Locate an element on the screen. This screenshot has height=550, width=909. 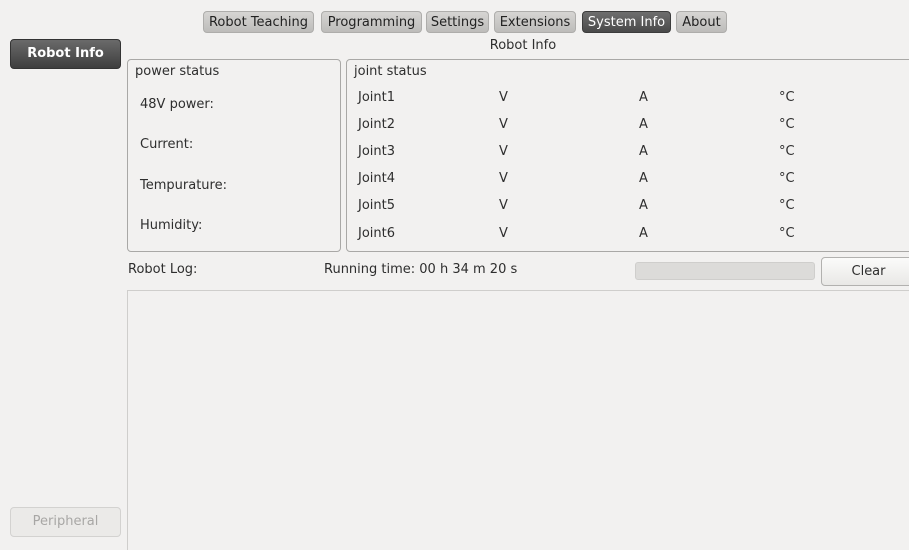
power-current-label: Current: is located at coordinates (167, 144).